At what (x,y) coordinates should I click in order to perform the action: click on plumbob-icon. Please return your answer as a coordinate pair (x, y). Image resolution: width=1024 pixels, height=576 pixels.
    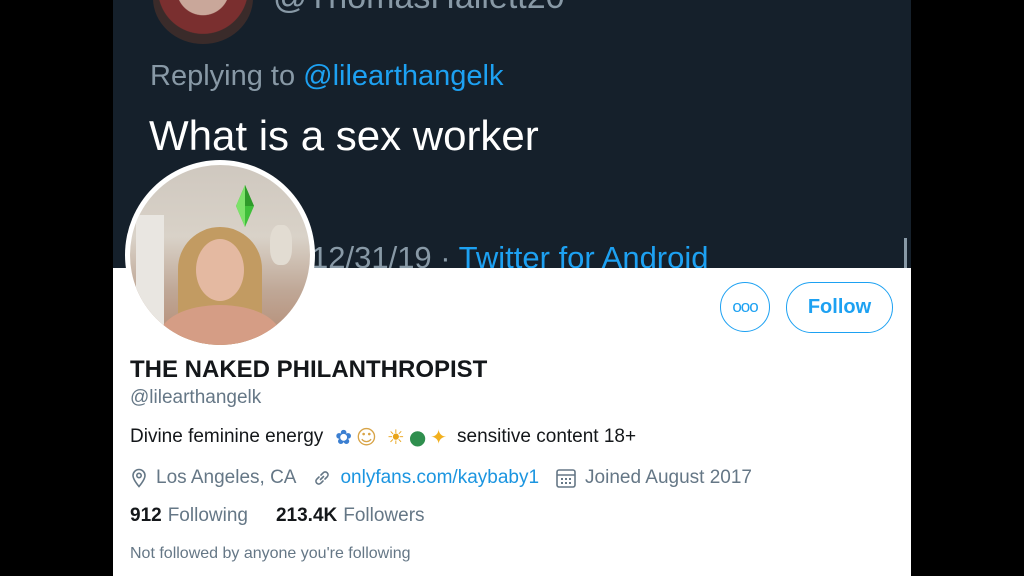
    Looking at the image, I should click on (245, 206).